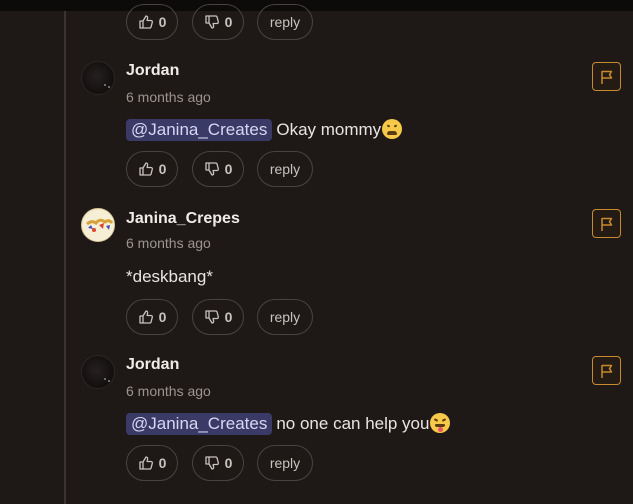  What do you see at coordinates (183, 219) in the screenshot?
I see `comment-author: Janina_Crepes` at bounding box center [183, 219].